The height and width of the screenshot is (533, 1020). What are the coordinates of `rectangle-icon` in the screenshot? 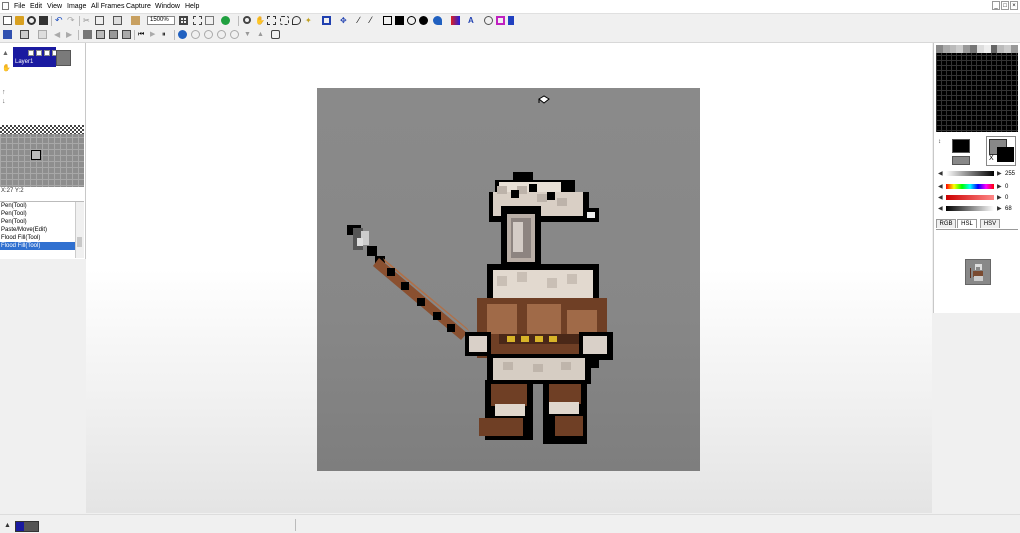 It's located at (387, 20).